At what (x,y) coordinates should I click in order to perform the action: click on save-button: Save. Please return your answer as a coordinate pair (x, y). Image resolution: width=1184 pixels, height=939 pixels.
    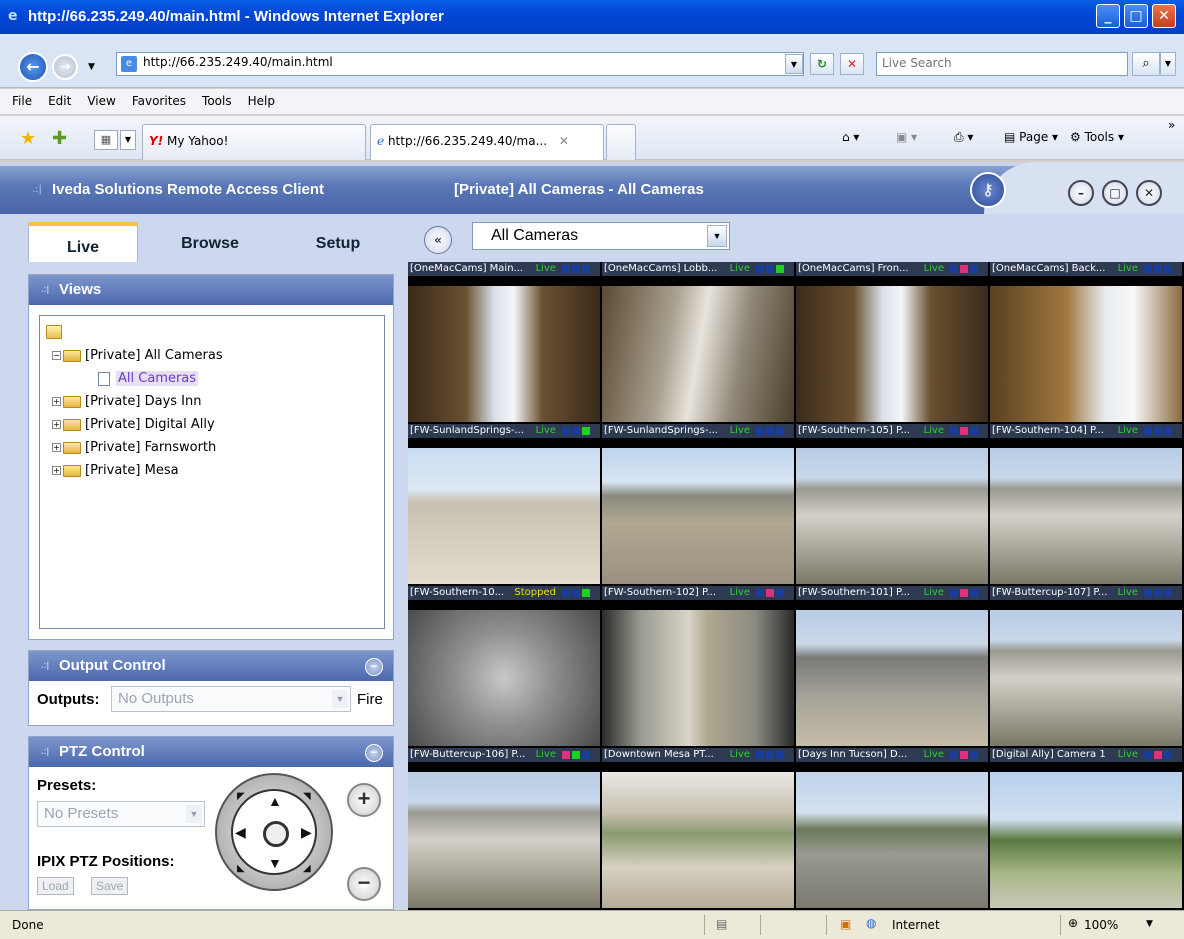
    Looking at the image, I should click on (110, 886).